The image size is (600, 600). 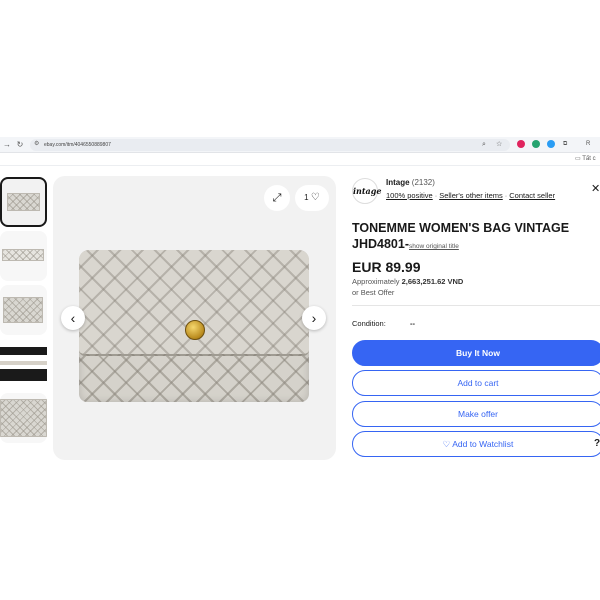 I want to click on blue-extension-icon, so click(x=551, y=144).